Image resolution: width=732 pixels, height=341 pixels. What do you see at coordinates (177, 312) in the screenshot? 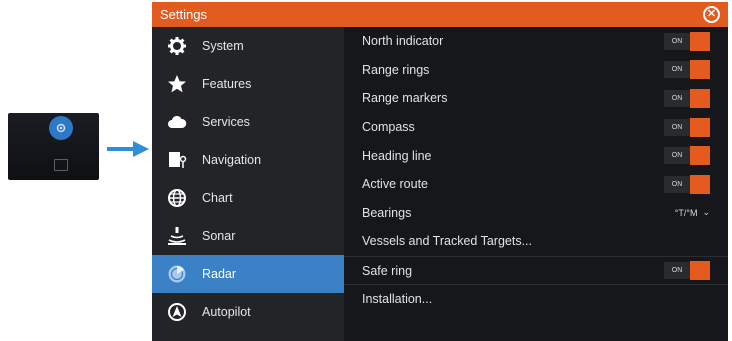
I see `autopilot-icon` at bounding box center [177, 312].